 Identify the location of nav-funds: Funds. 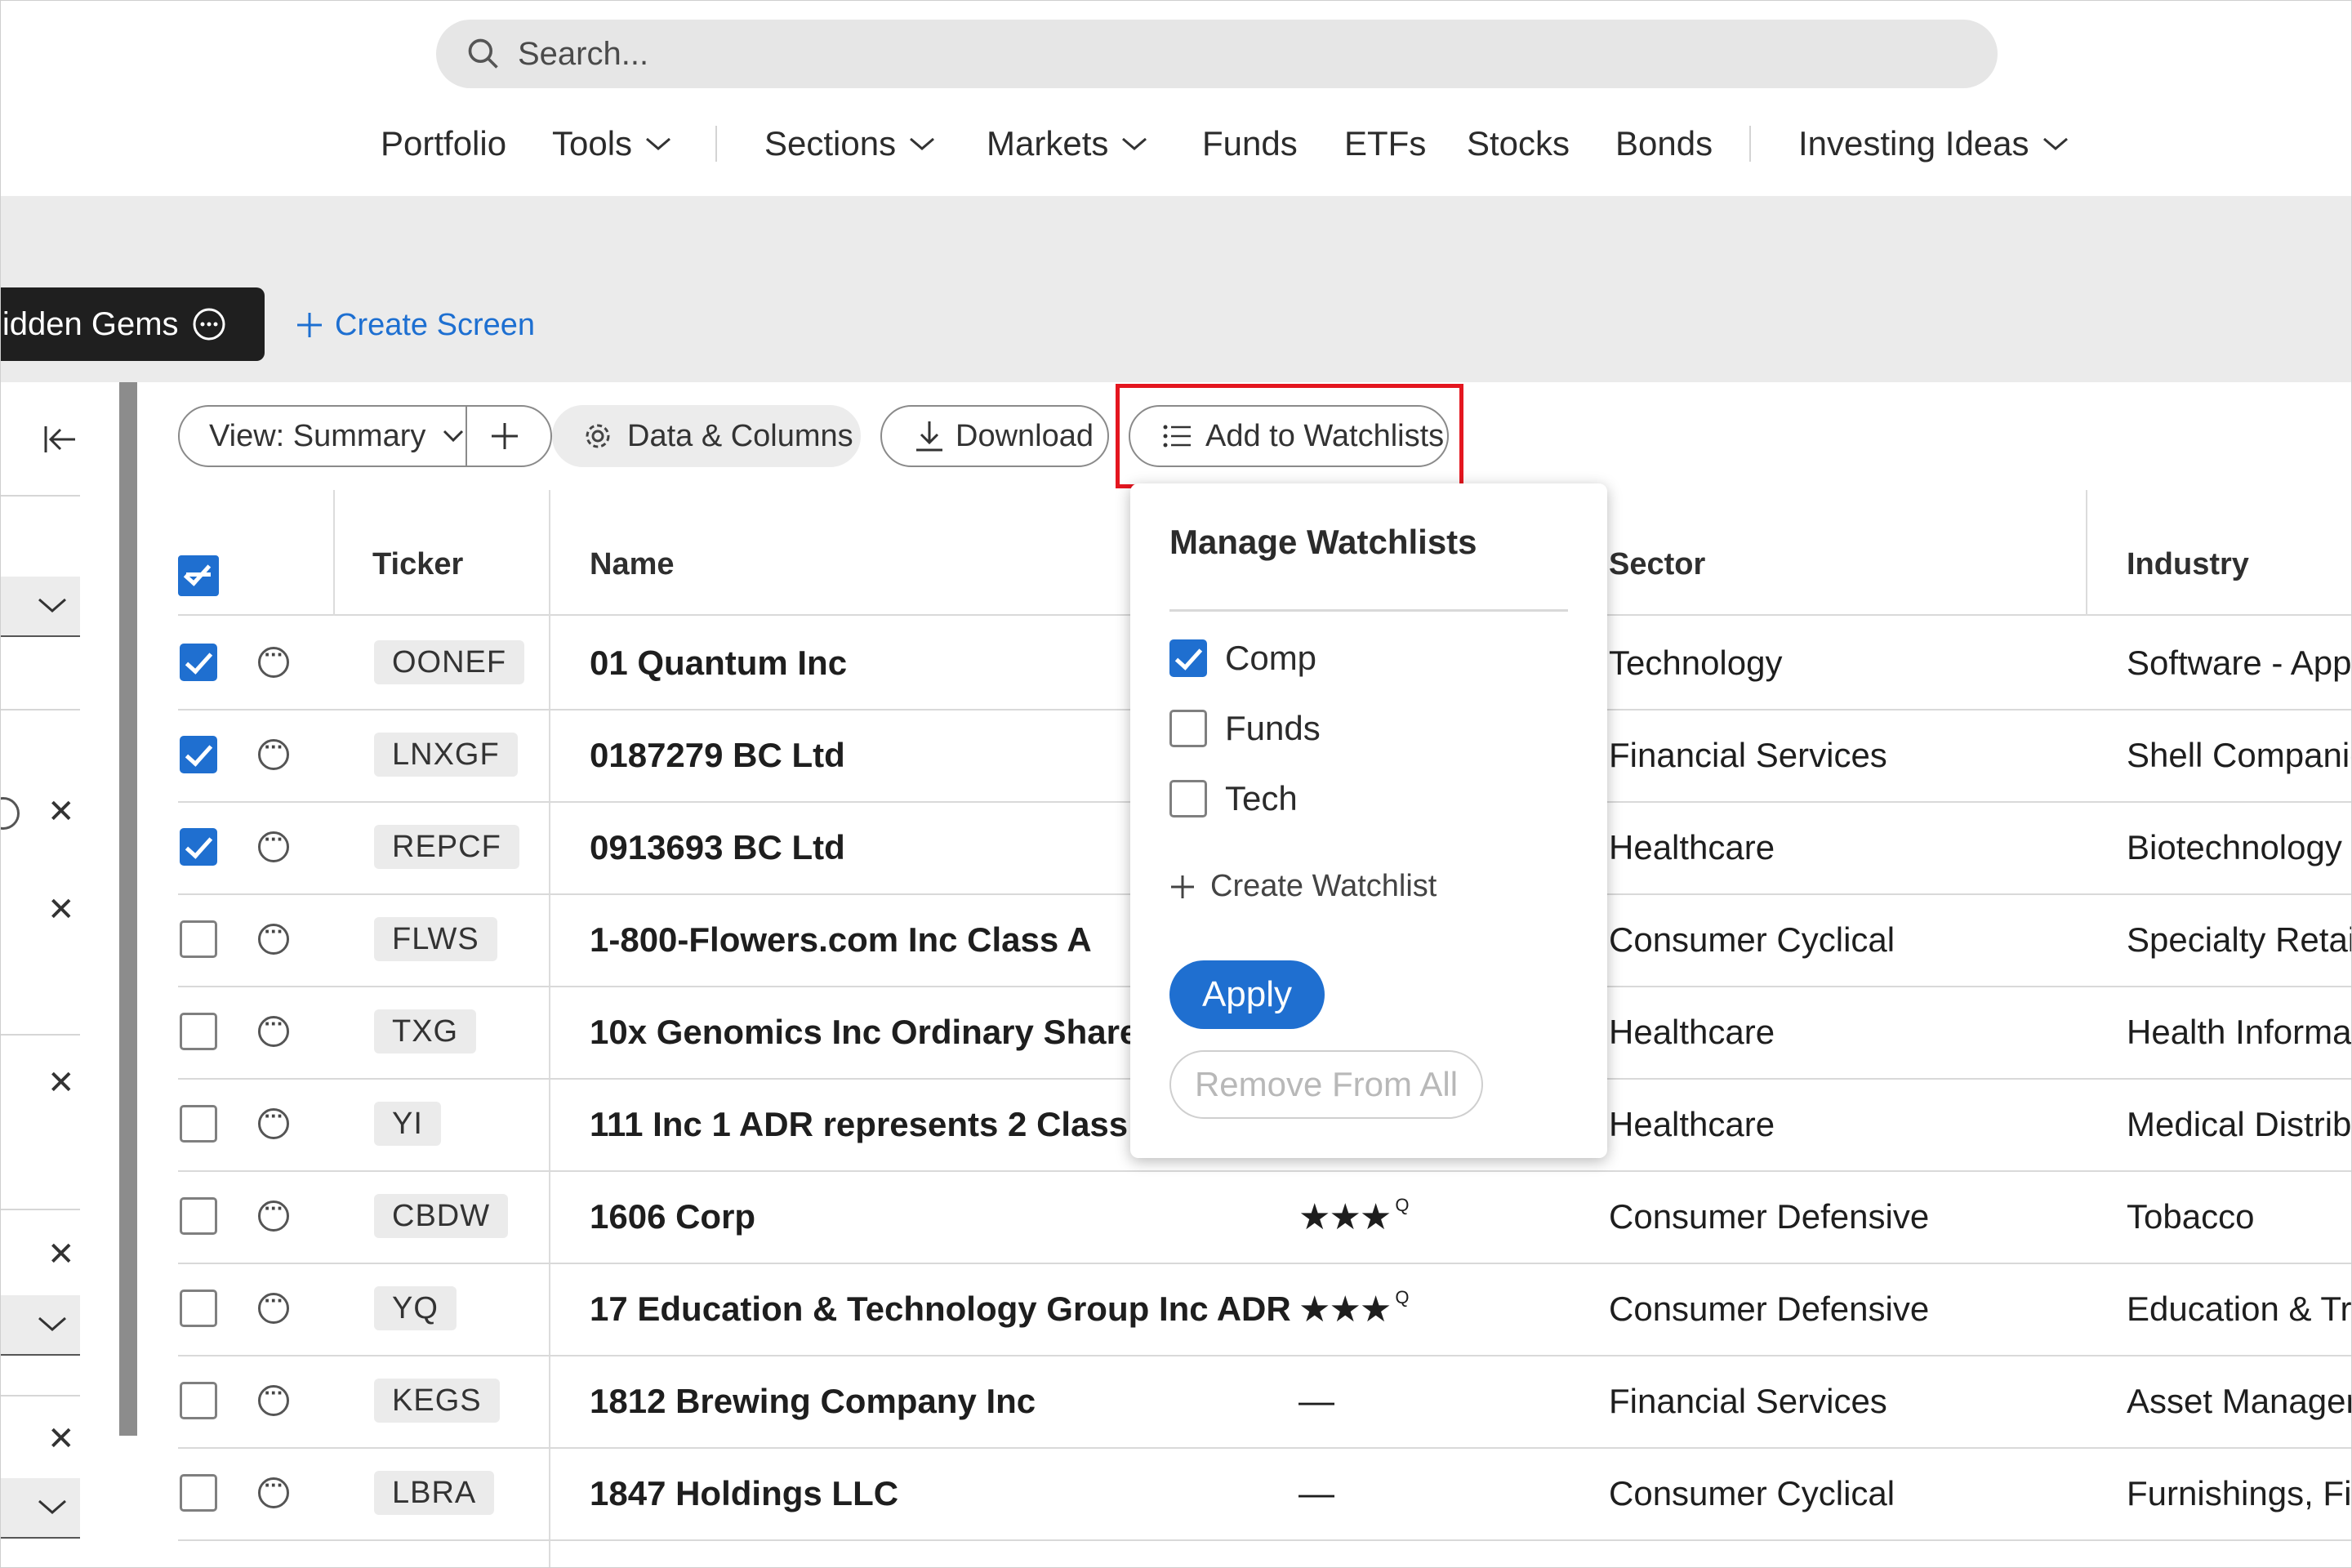
(1250, 143).